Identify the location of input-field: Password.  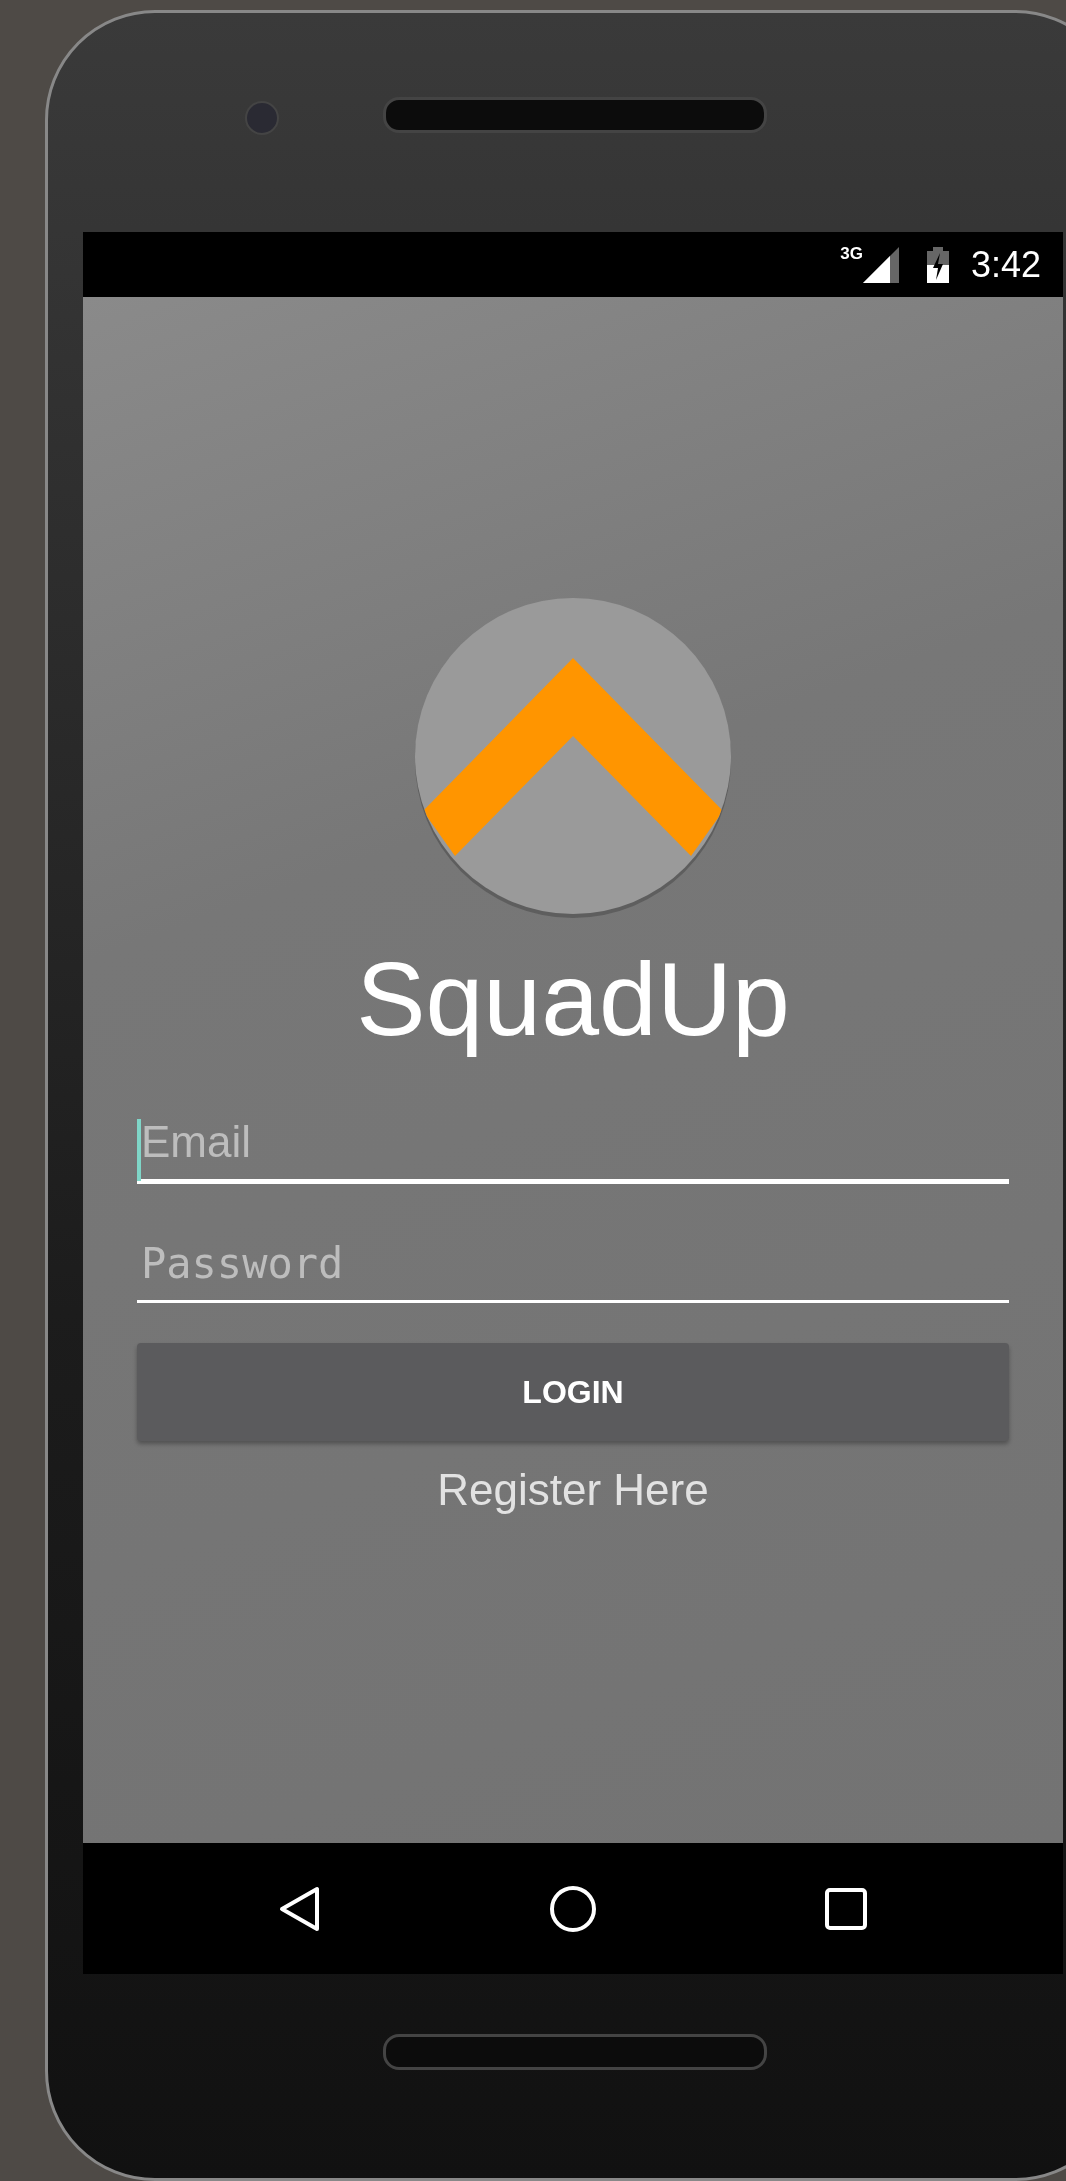
(573, 1271).